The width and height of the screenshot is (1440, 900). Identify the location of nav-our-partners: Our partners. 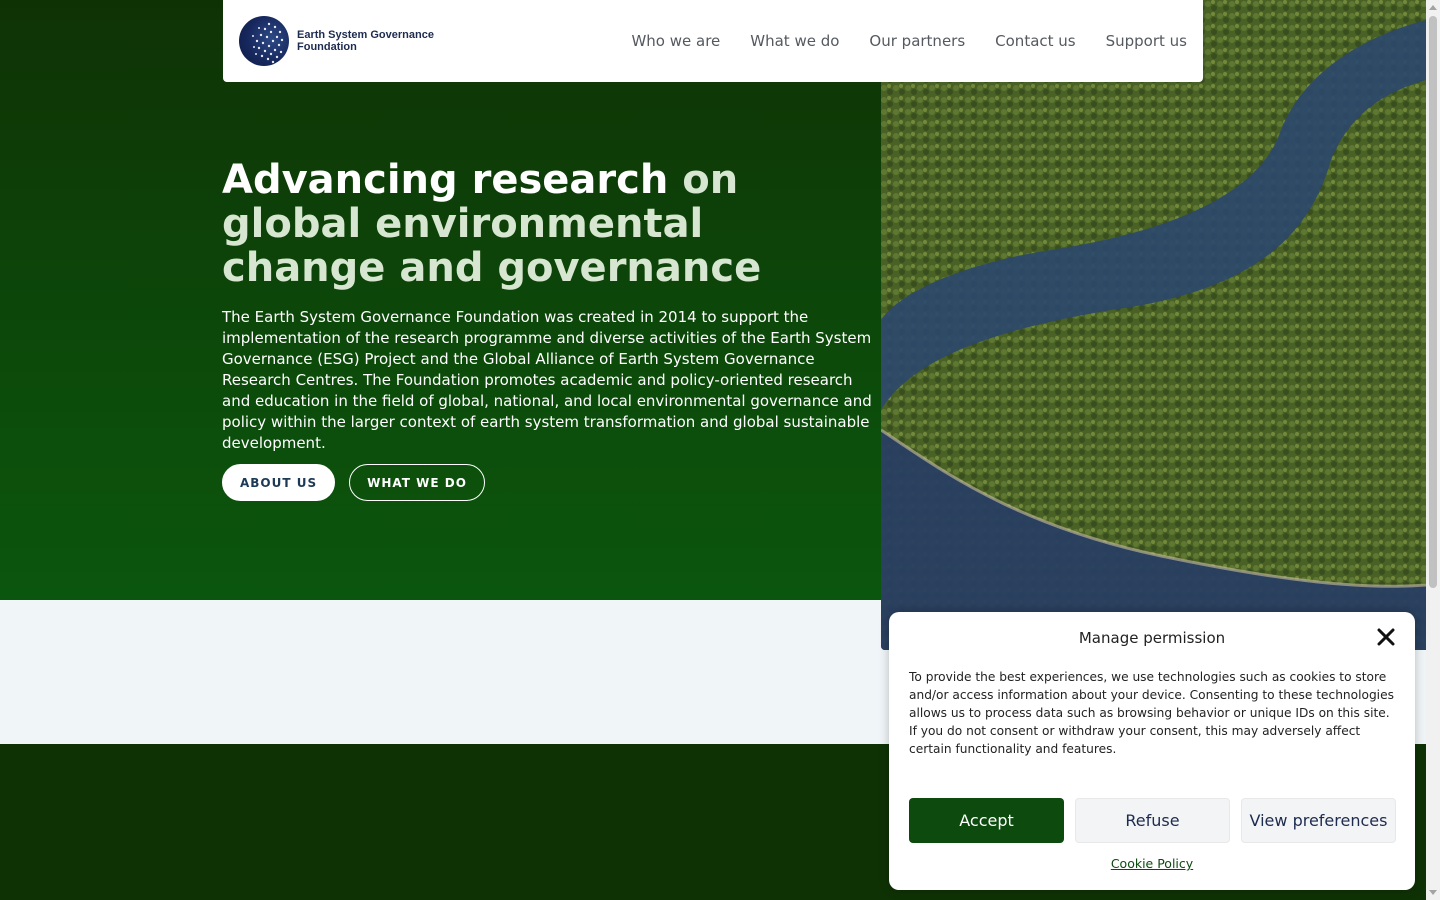
(917, 41).